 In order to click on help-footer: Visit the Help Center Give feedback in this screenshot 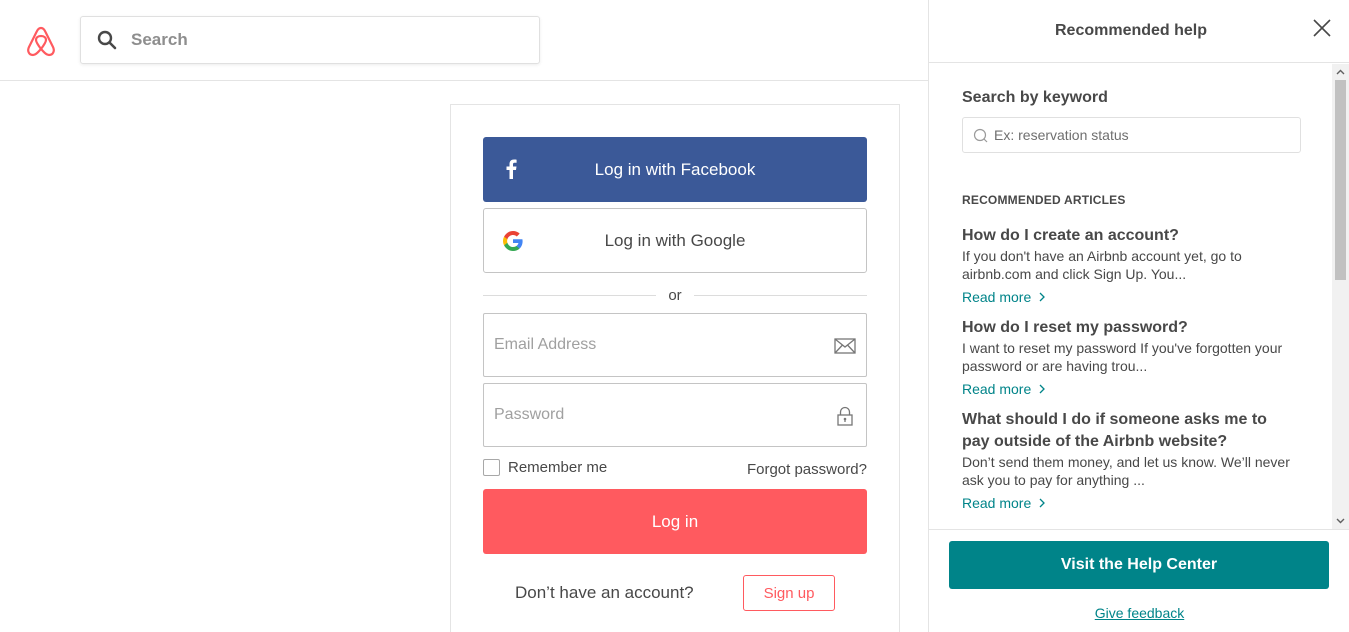, I will do `click(1139, 580)`.